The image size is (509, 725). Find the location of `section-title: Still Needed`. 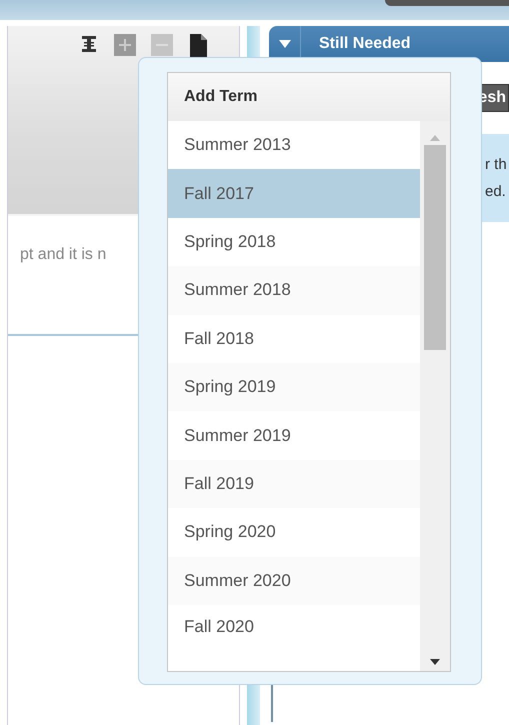

section-title: Still Needed is located at coordinates (365, 44).